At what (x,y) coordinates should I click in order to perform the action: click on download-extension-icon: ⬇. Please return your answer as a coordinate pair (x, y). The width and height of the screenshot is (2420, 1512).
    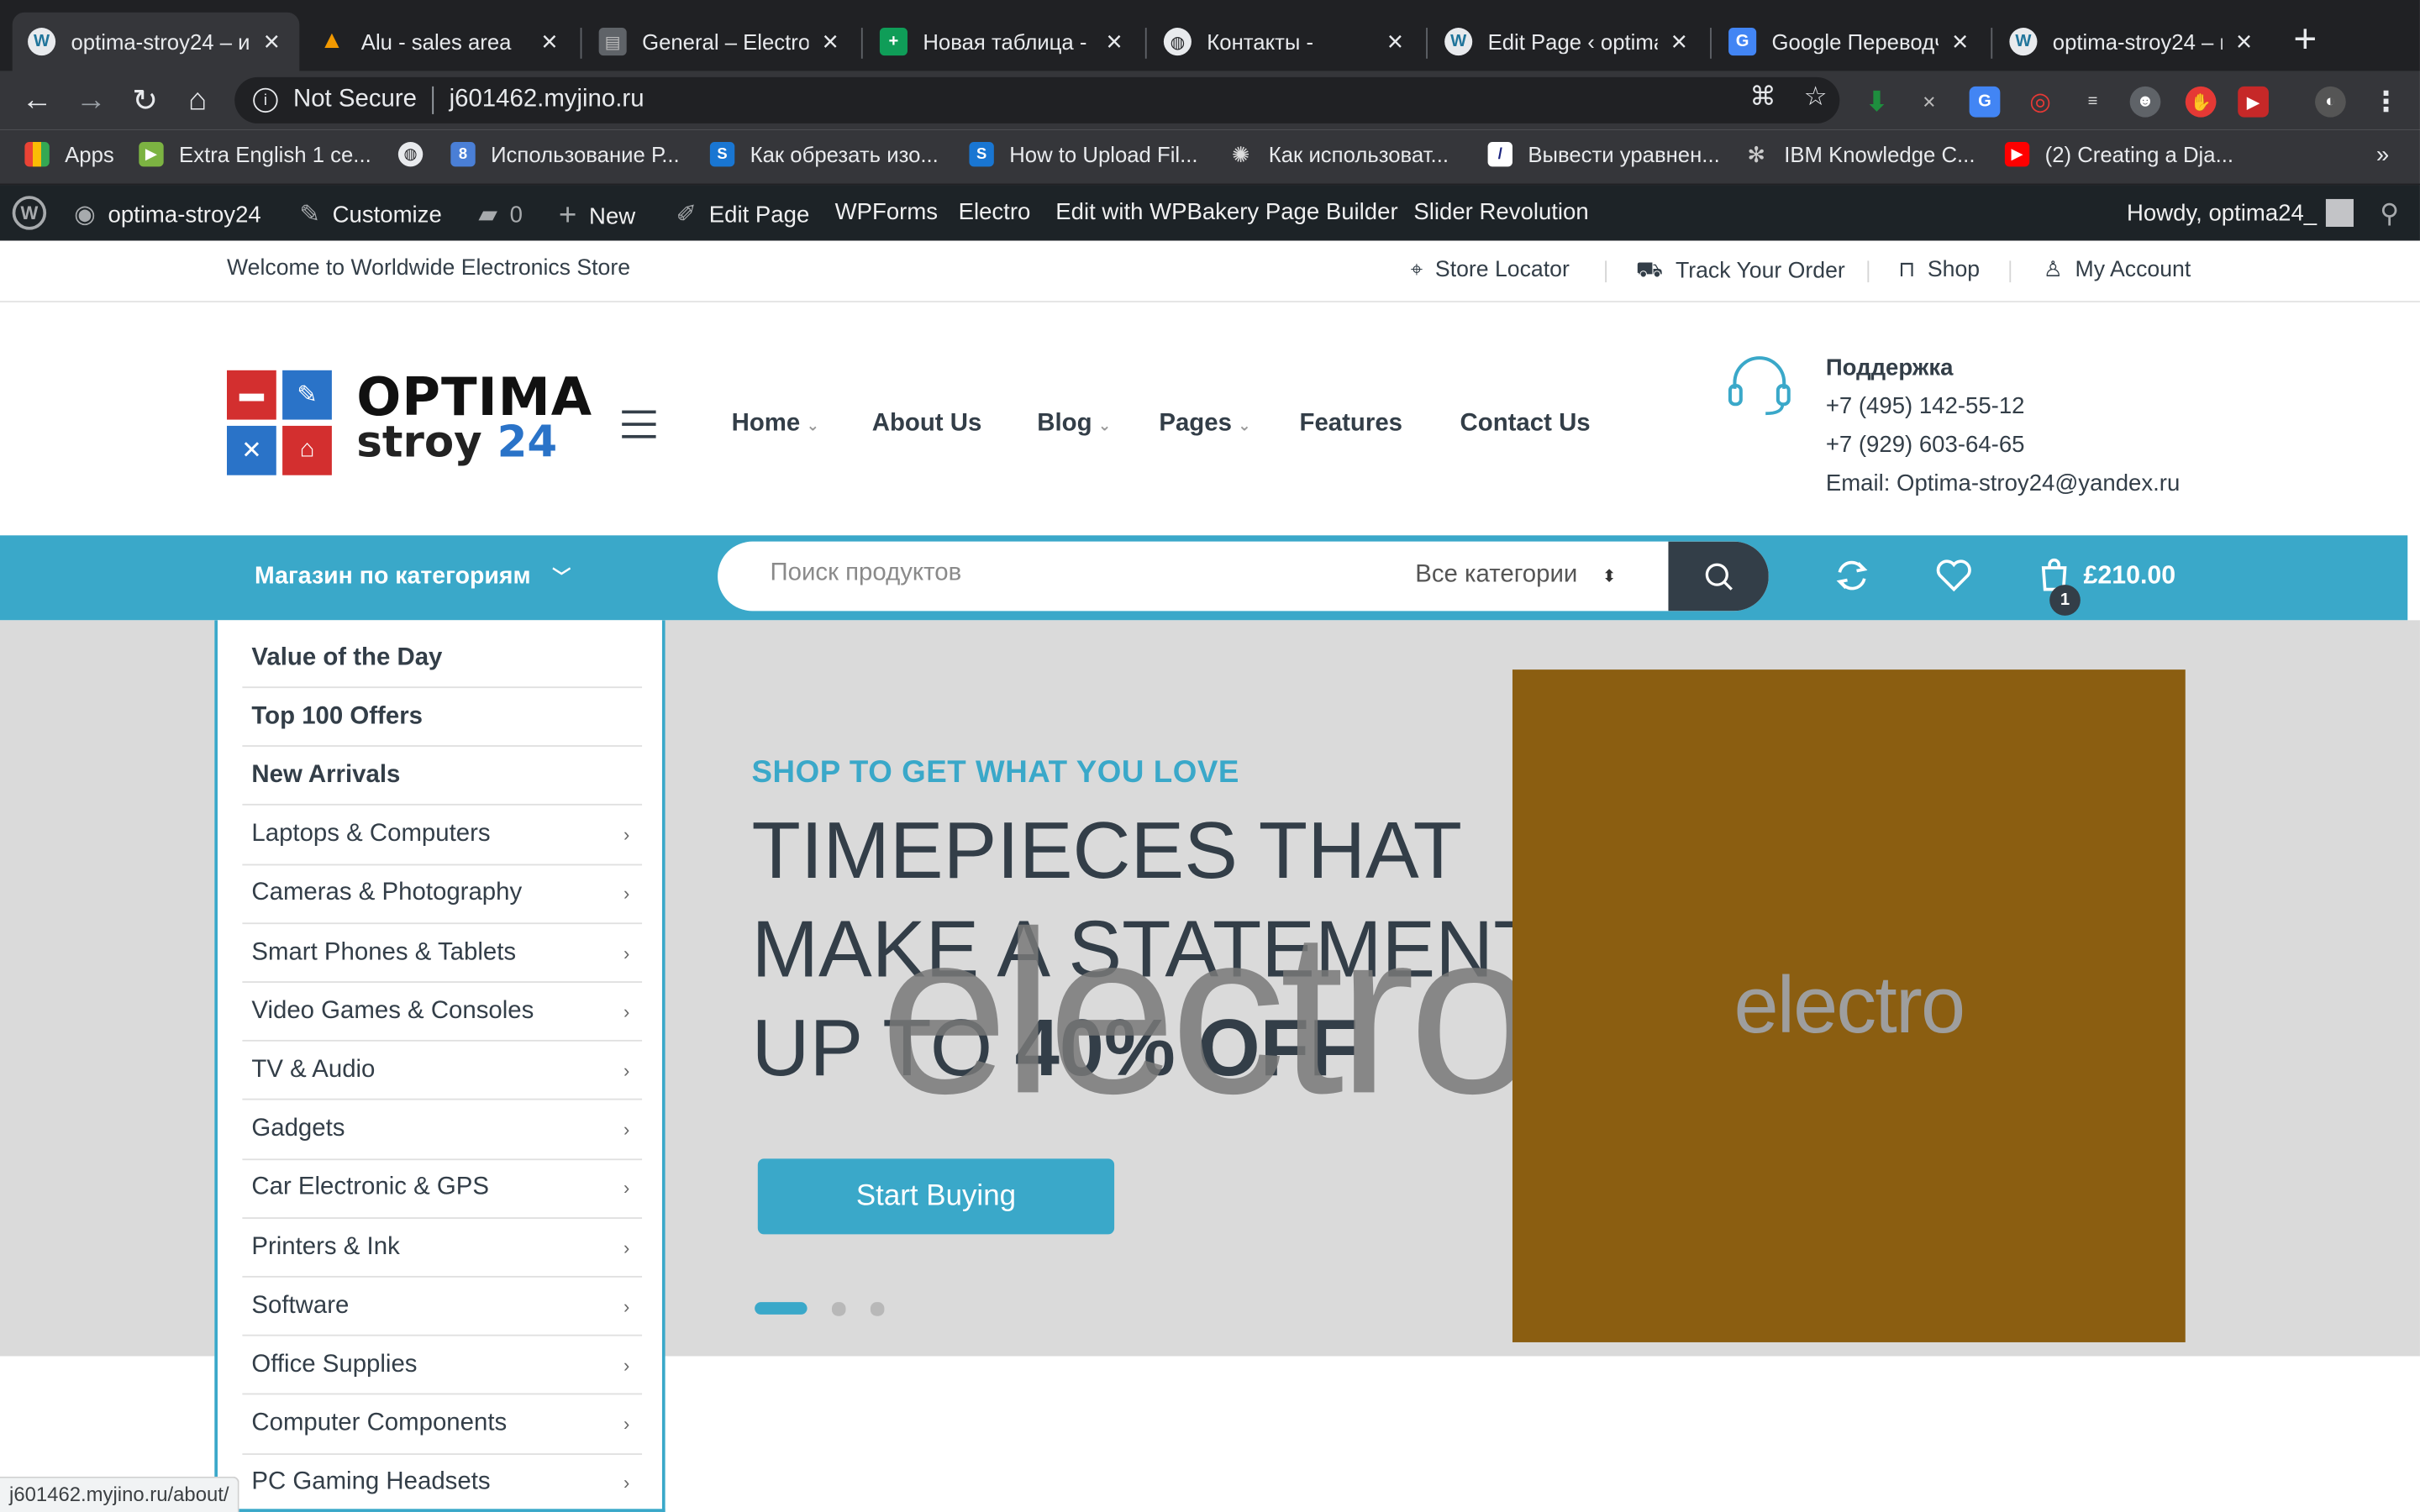
    Looking at the image, I should click on (1876, 102).